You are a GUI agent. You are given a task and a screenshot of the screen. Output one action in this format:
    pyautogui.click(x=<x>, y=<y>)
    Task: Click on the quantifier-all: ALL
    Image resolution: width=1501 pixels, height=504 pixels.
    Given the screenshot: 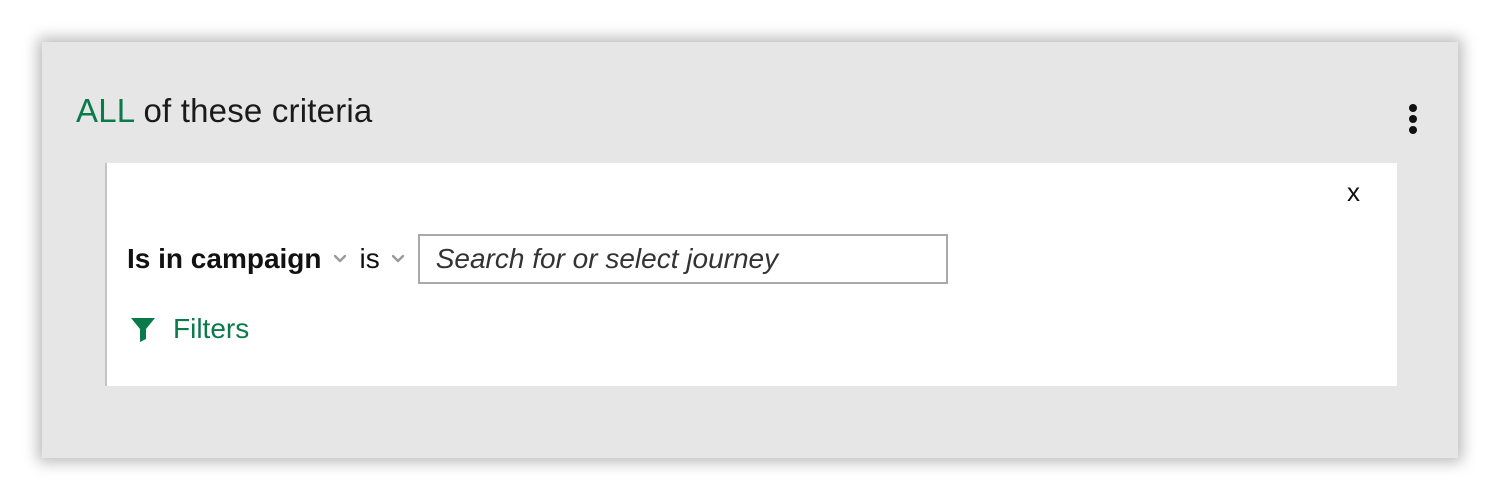 What is the action you would take?
    pyautogui.click(x=105, y=110)
    